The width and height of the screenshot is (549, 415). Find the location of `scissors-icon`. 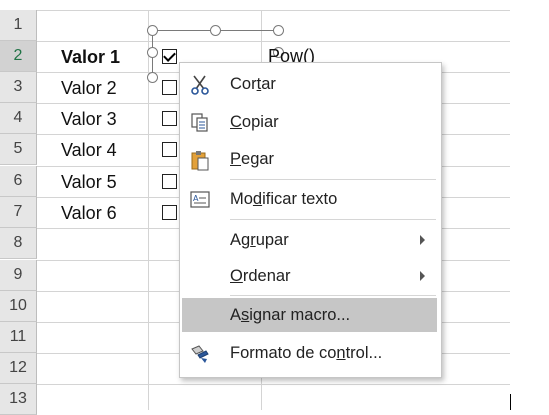

scissors-icon is located at coordinates (200, 85).